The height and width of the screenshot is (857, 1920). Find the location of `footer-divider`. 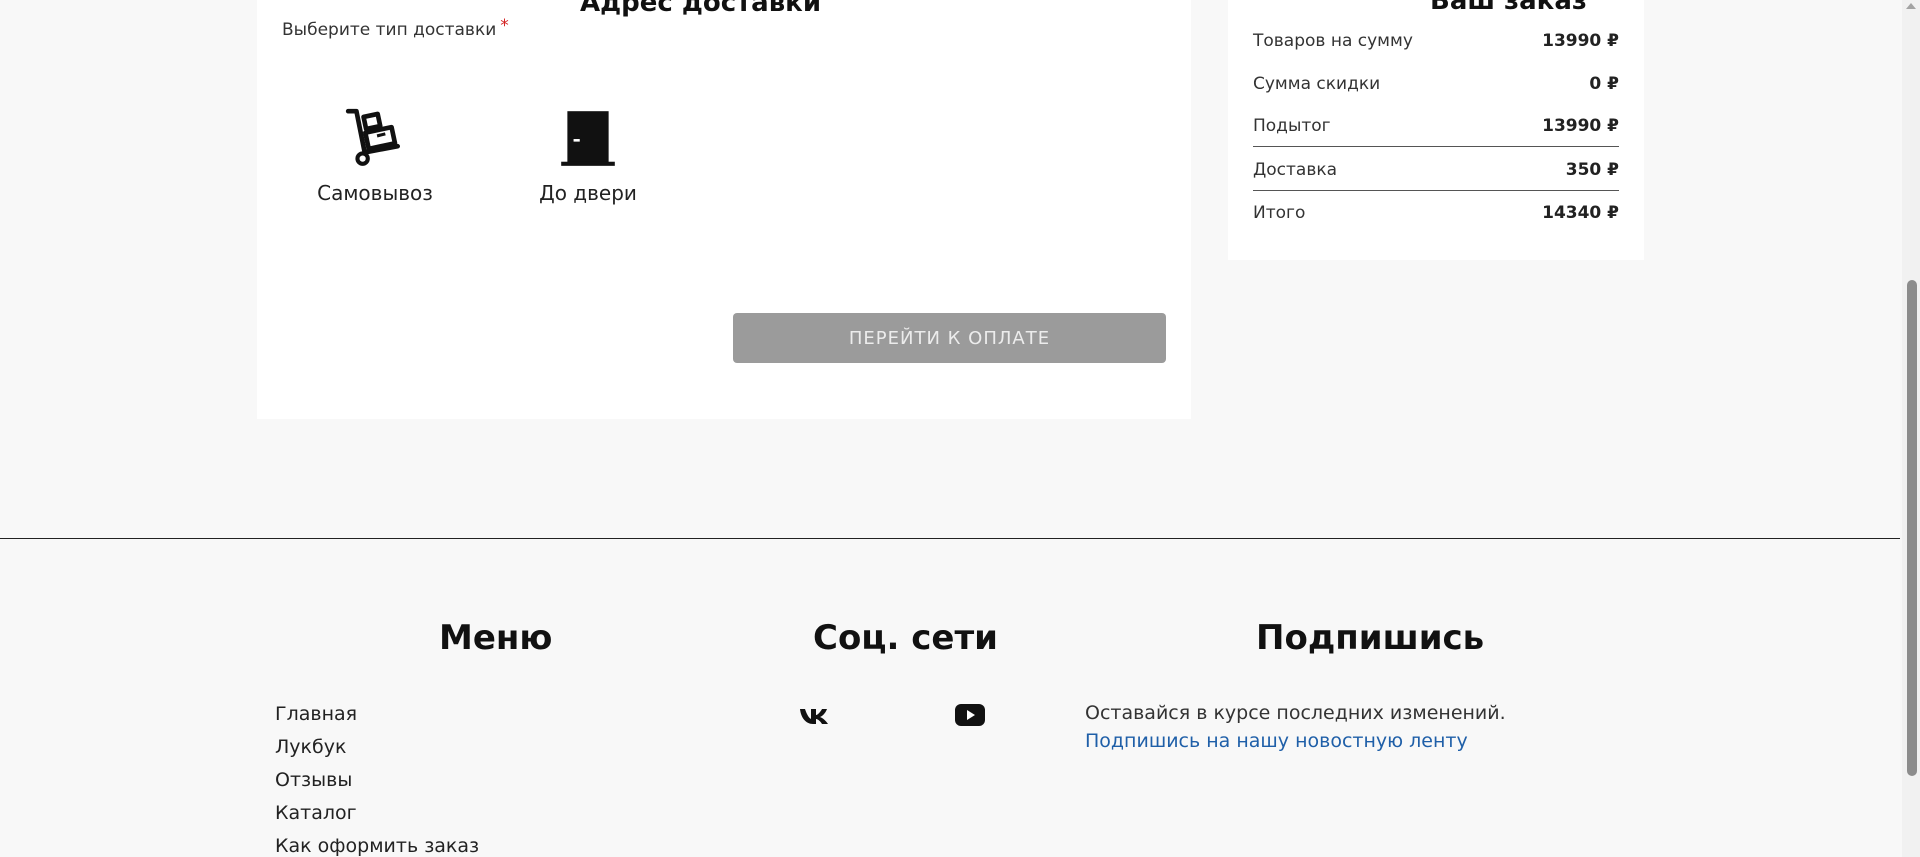

footer-divider is located at coordinates (950, 538).